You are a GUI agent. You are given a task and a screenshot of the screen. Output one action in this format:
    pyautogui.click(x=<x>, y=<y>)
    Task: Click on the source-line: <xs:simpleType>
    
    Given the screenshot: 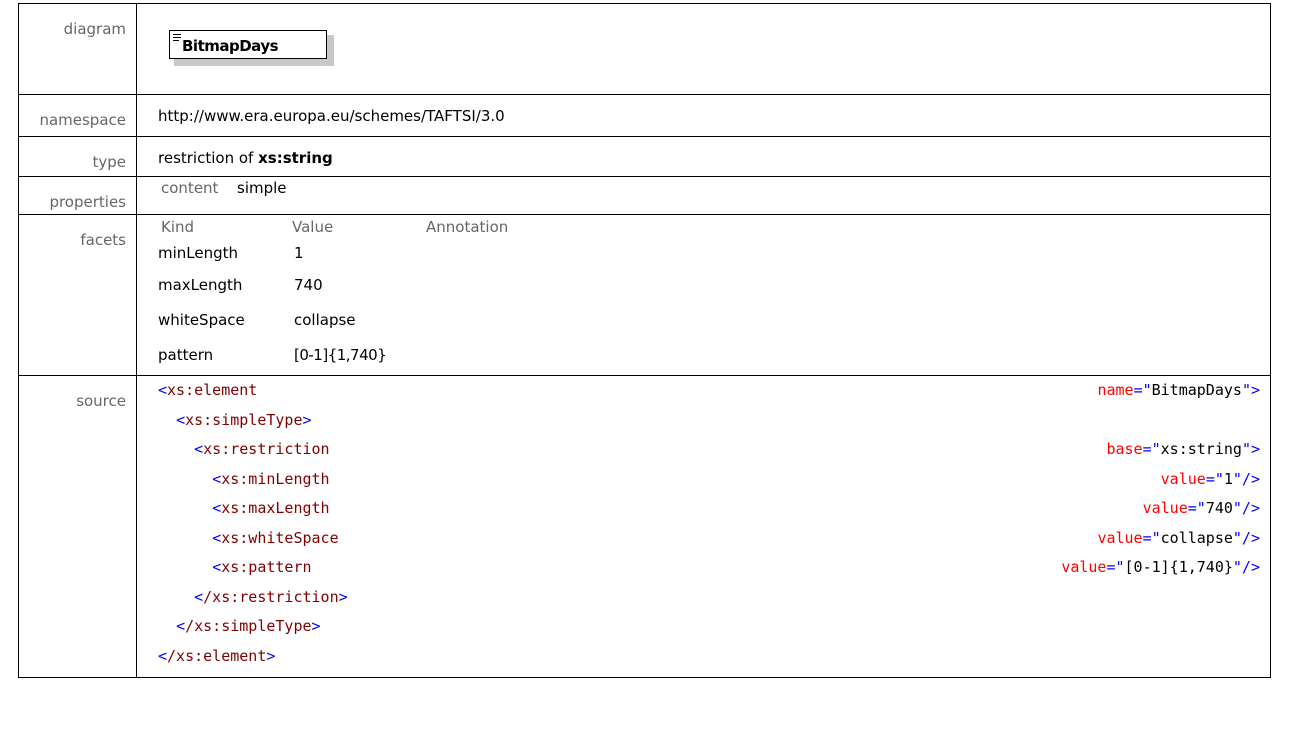 What is the action you would take?
    pyautogui.click(x=714, y=421)
    